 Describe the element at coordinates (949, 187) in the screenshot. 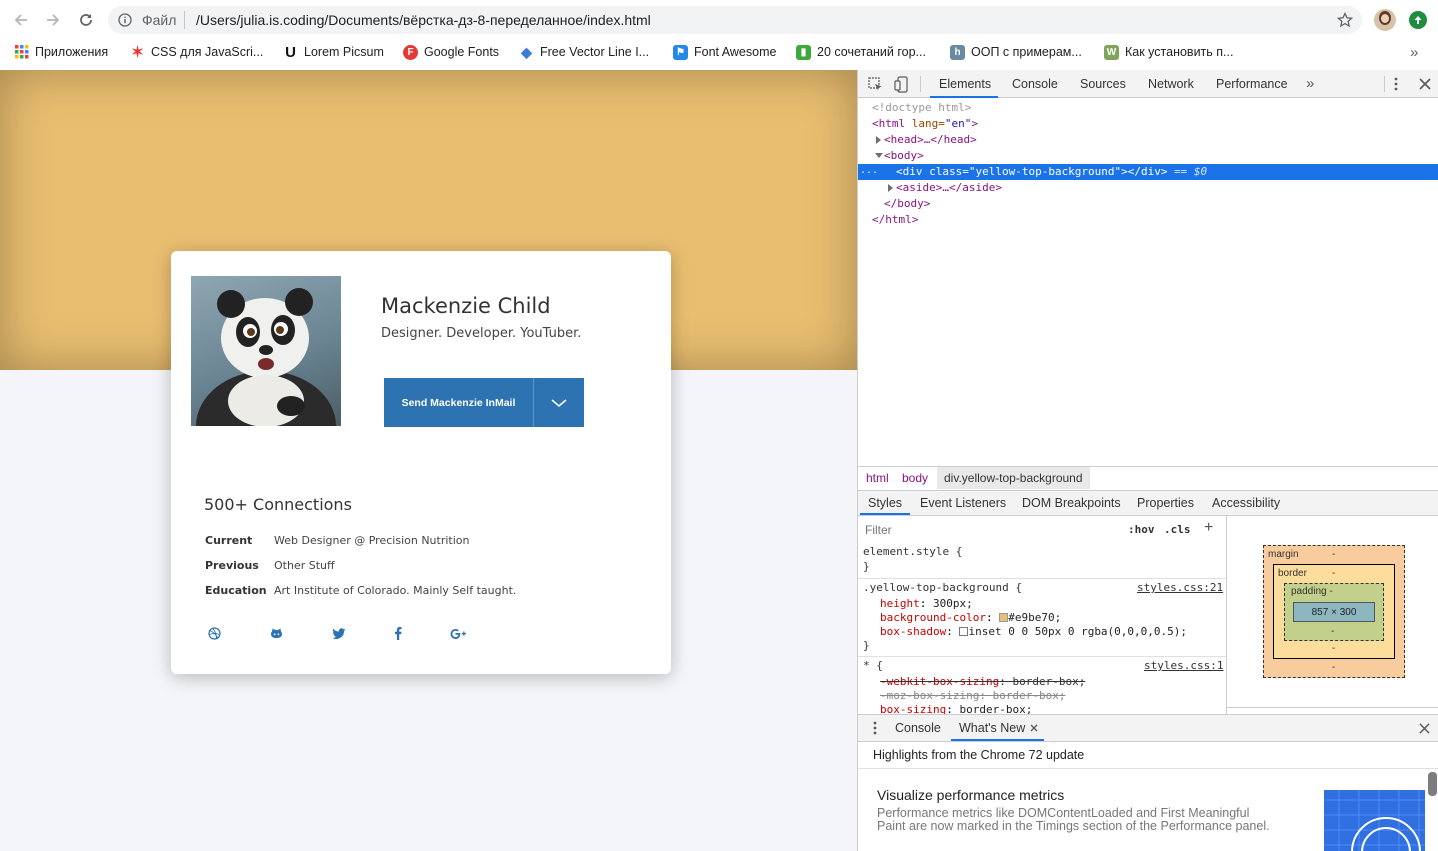

I see `dom-aside: <aside>…</aside>` at that location.